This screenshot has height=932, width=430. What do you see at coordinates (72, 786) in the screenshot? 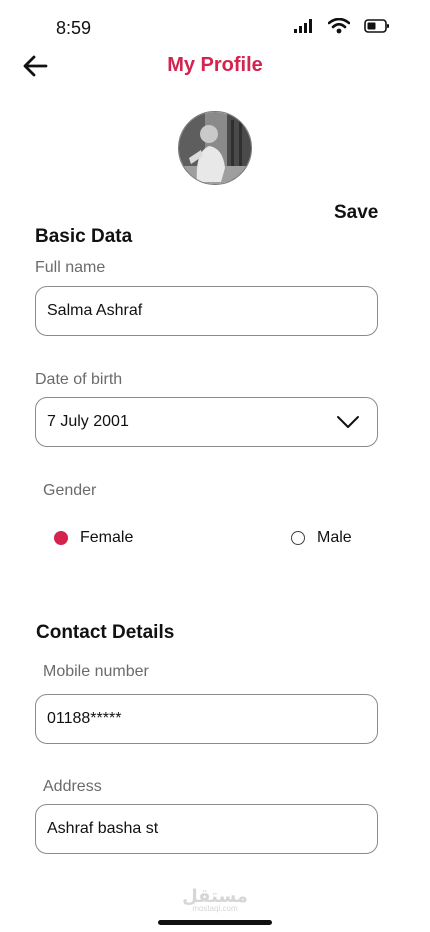
I see `address-label: Address` at bounding box center [72, 786].